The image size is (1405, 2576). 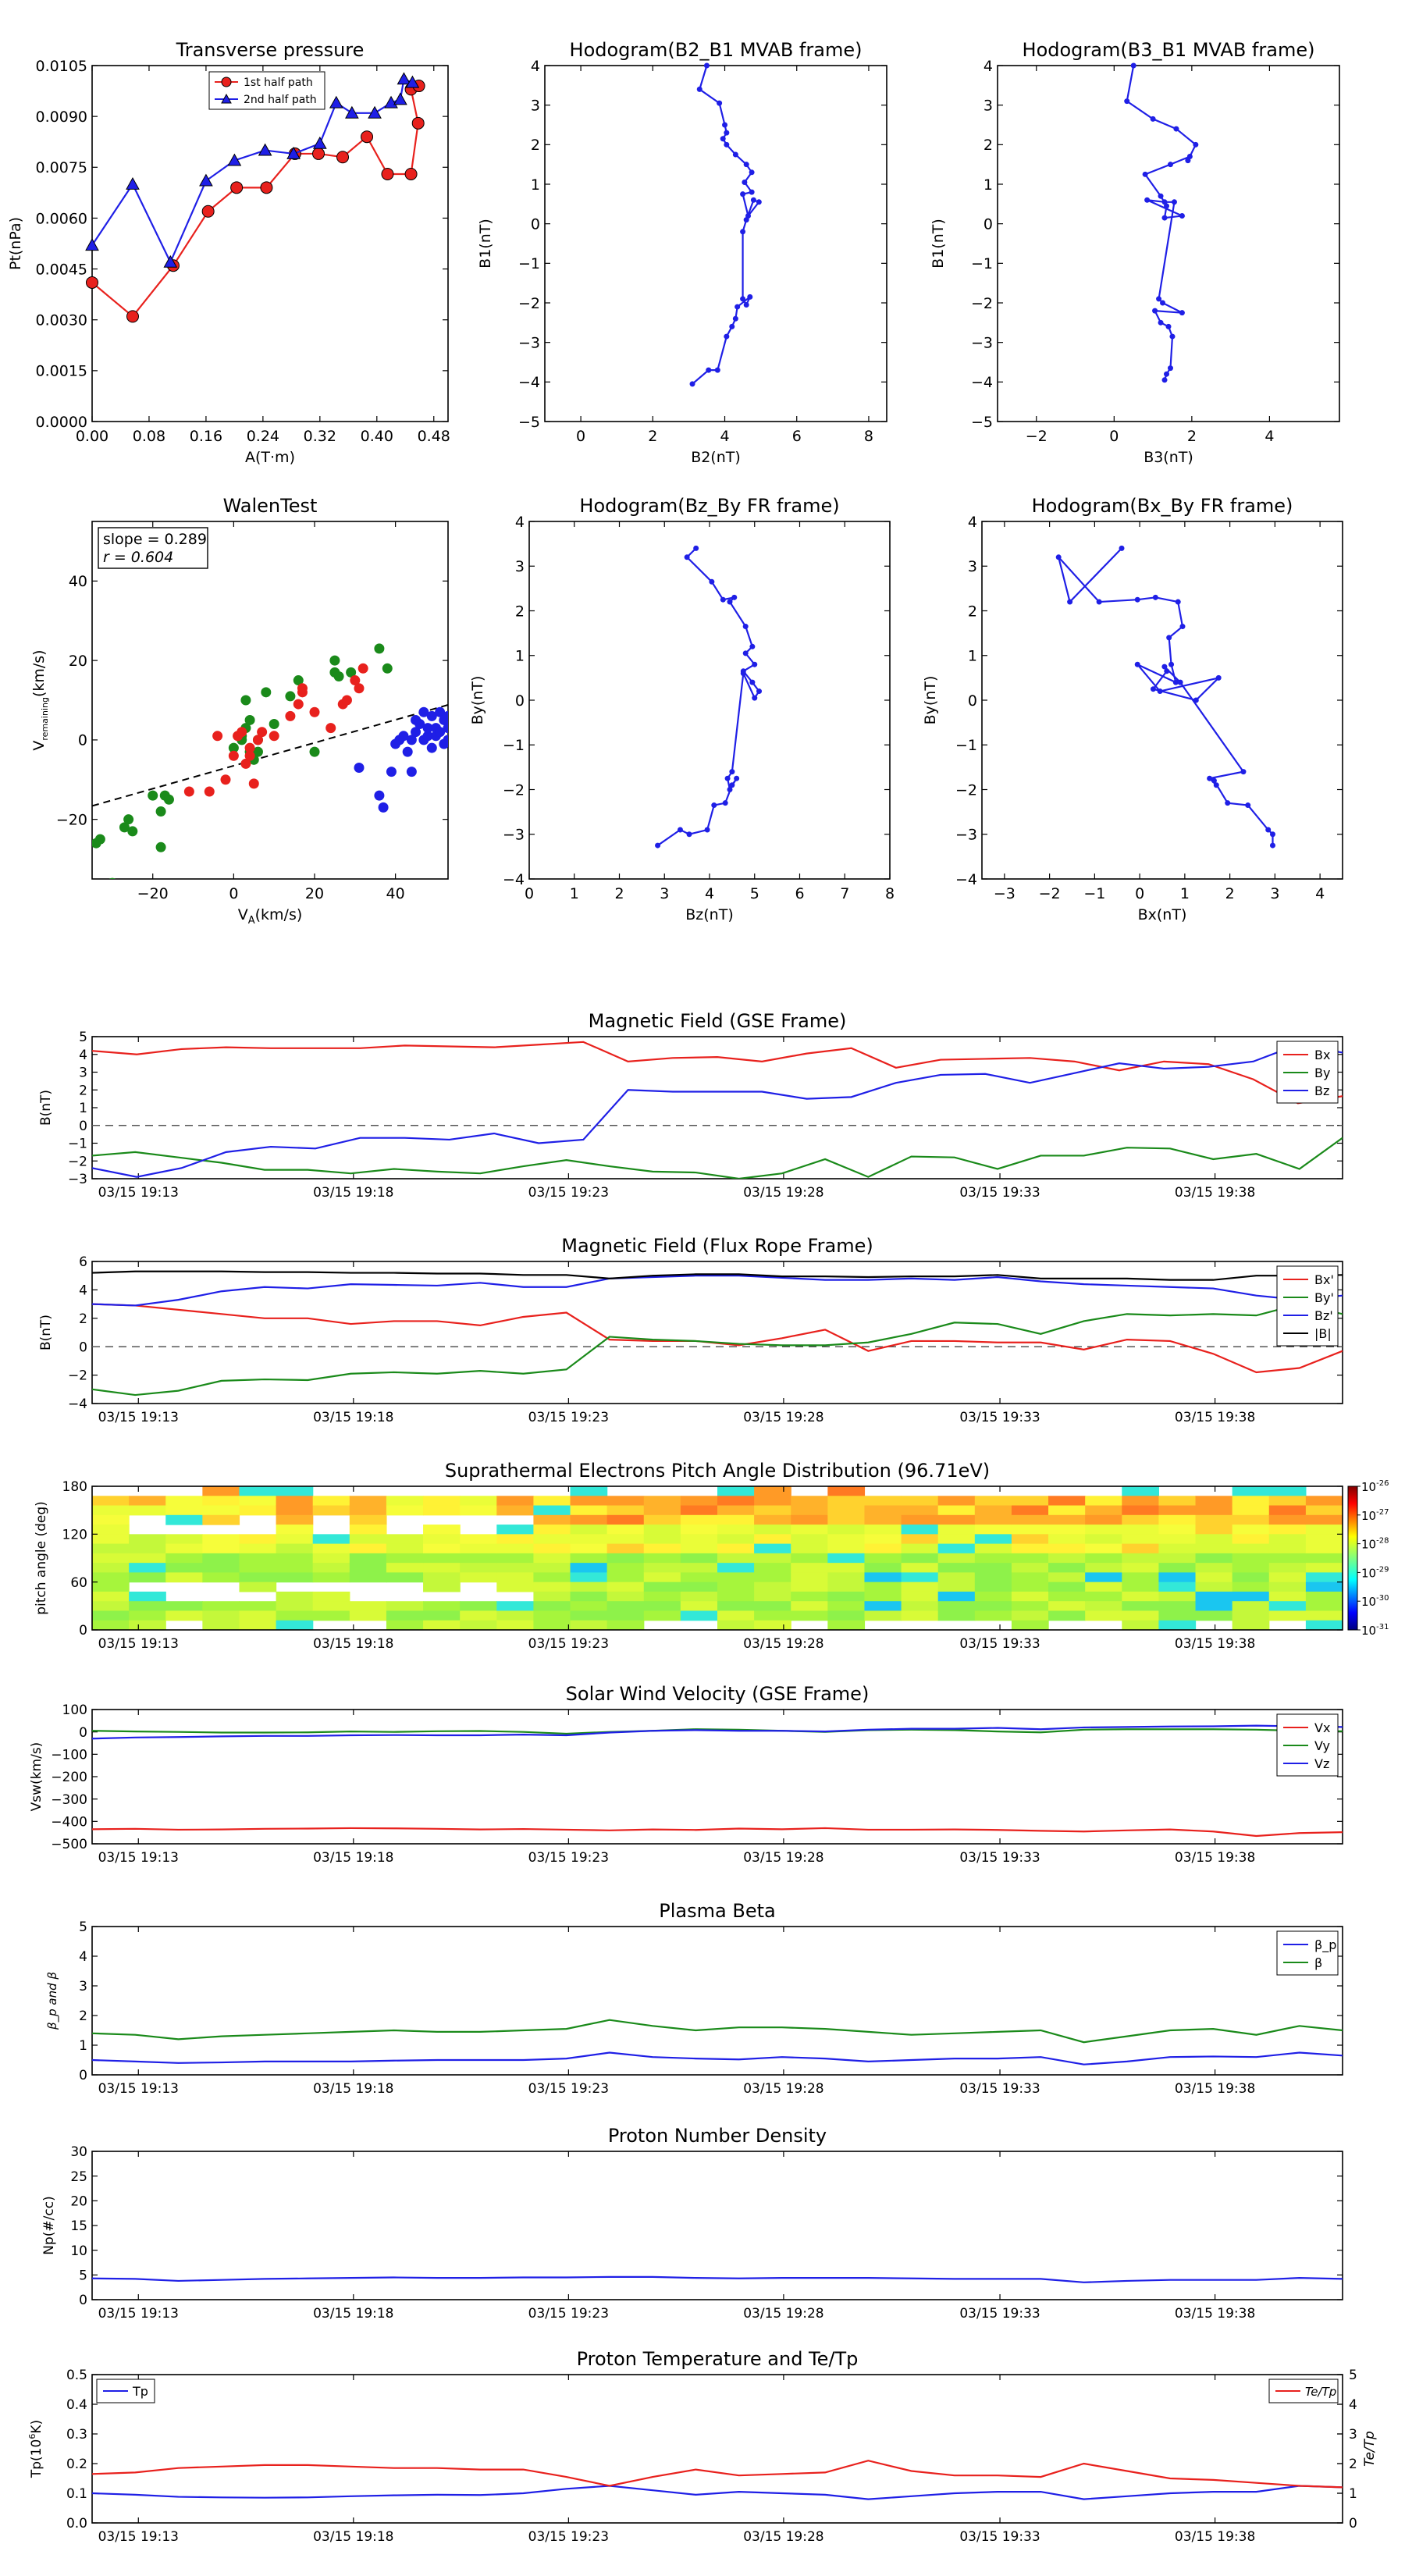 What do you see at coordinates (267, 90) in the screenshot?
I see `legend: 1st half path 2nd half path` at bounding box center [267, 90].